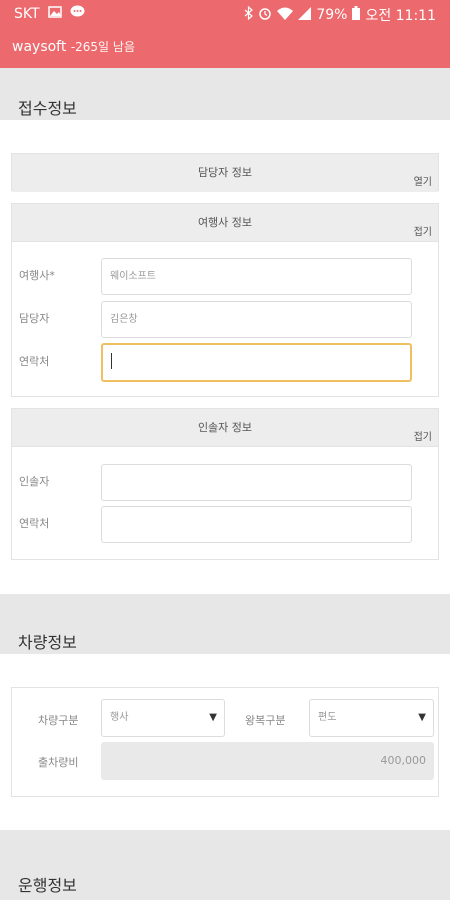 The height and width of the screenshot is (900, 450). What do you see at coordinates (119, 717) in the screenshot?
I see `vehicle-type-value: 행사` at bounding box center [119, 717].